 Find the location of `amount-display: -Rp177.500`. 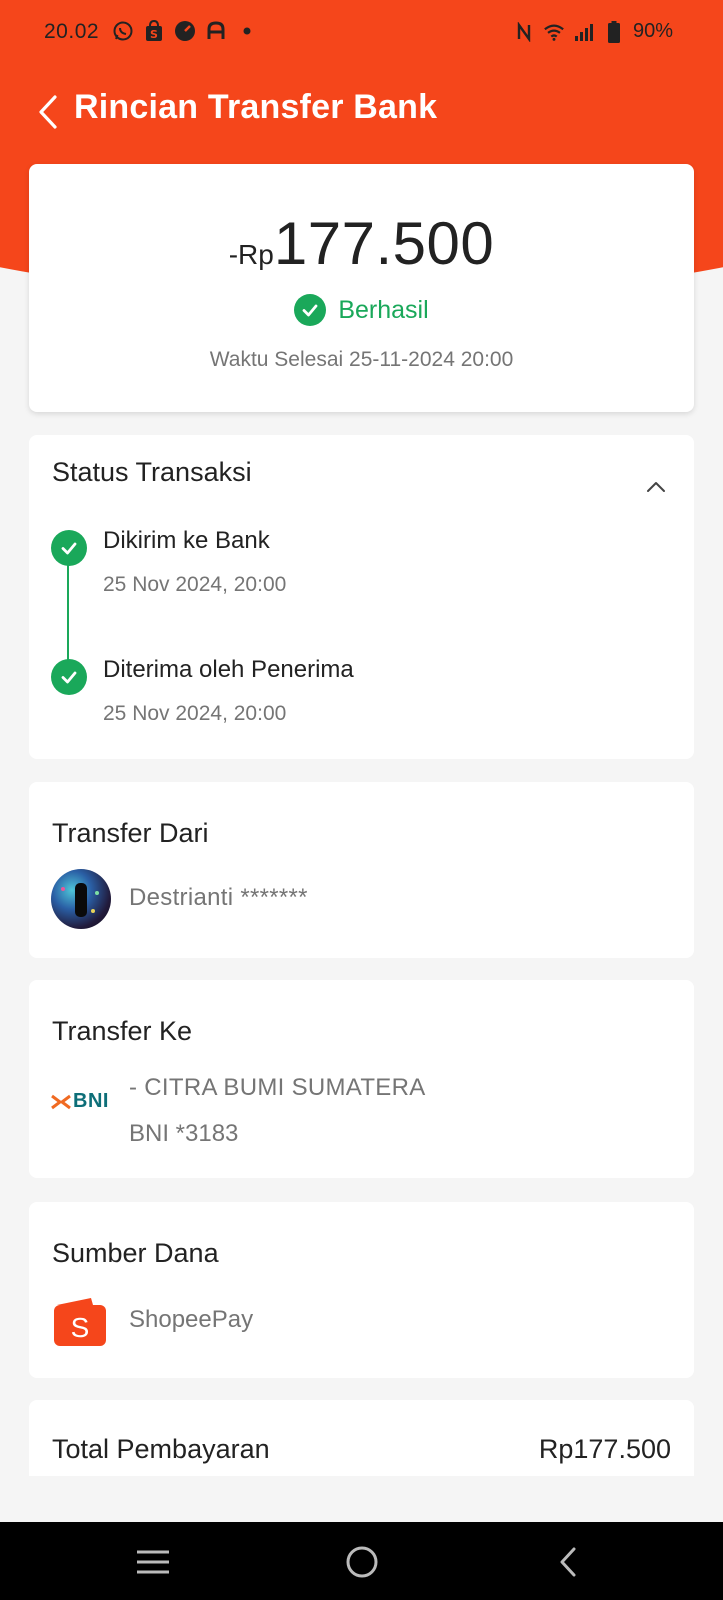

amount-display: -Rp177.500 is located at coordinates (361, 243).